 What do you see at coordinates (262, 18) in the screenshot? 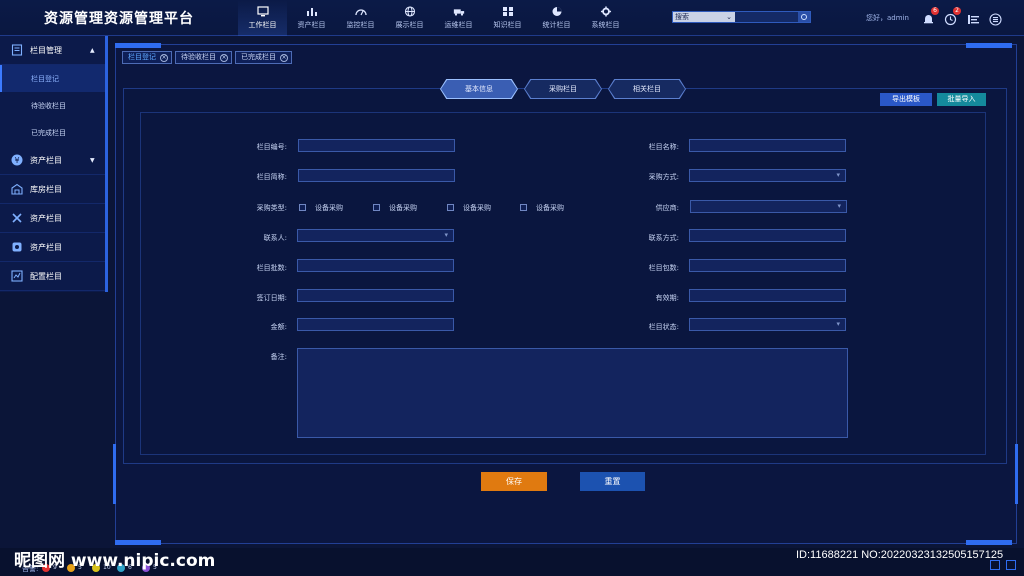
I see `nav-item-work: 工作栏目` at bounding box center [262, 18].